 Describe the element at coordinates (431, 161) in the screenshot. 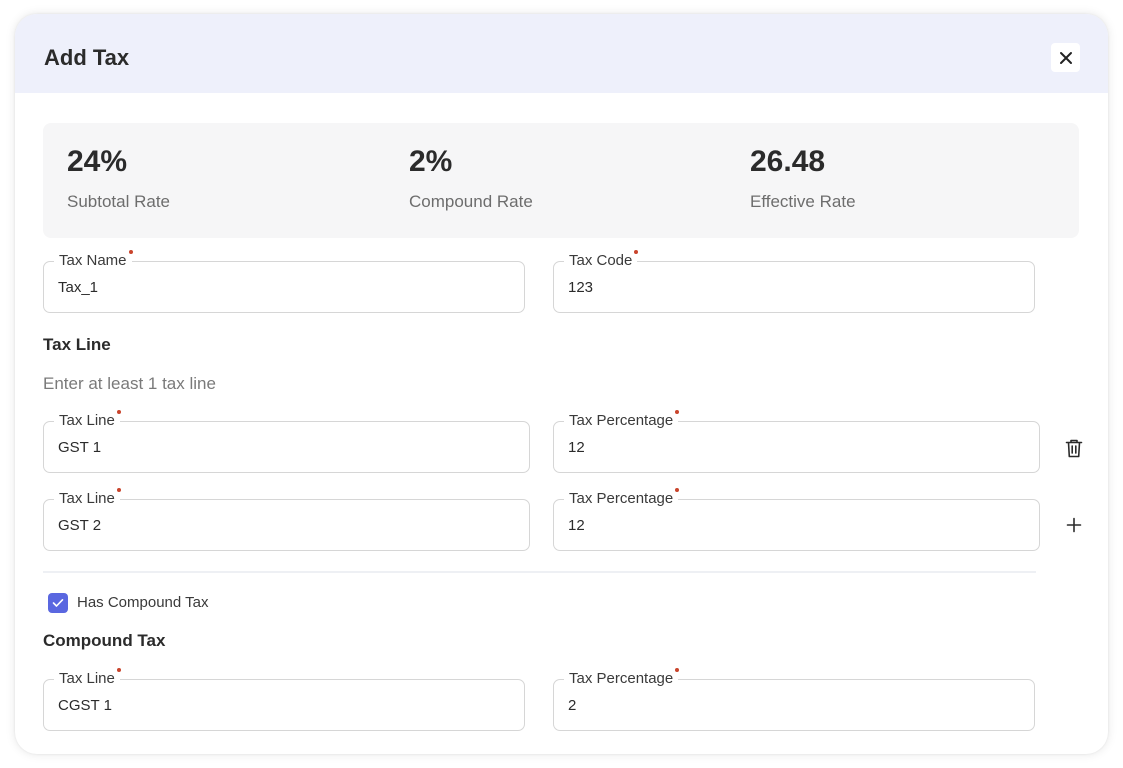

I see `compound-rate-value: 2%` at that location.